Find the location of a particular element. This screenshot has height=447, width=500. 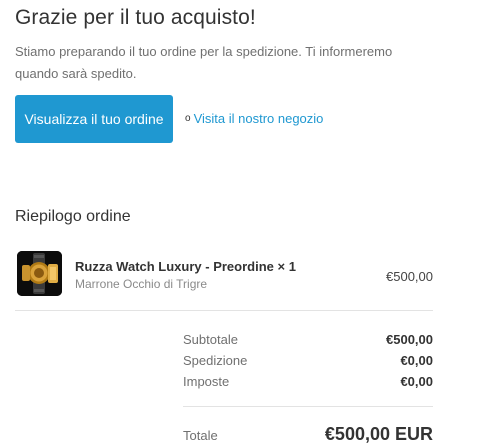

taxes-label: Imposte is located at coordinates (206, 381).